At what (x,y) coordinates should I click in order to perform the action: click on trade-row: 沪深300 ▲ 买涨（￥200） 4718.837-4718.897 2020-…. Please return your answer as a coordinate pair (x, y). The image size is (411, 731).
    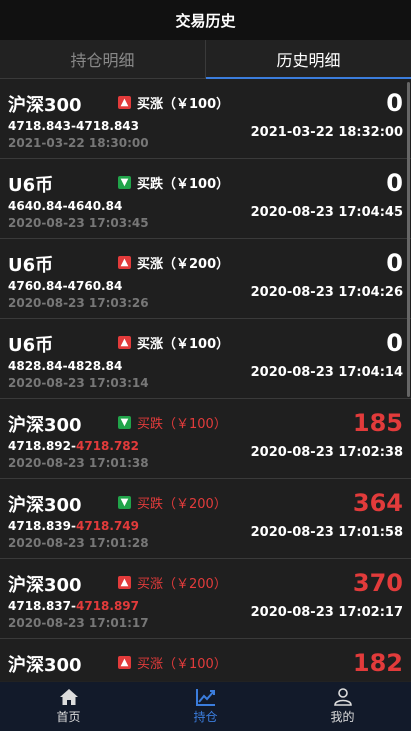
    Looking at the image, I should click on (205, 599).